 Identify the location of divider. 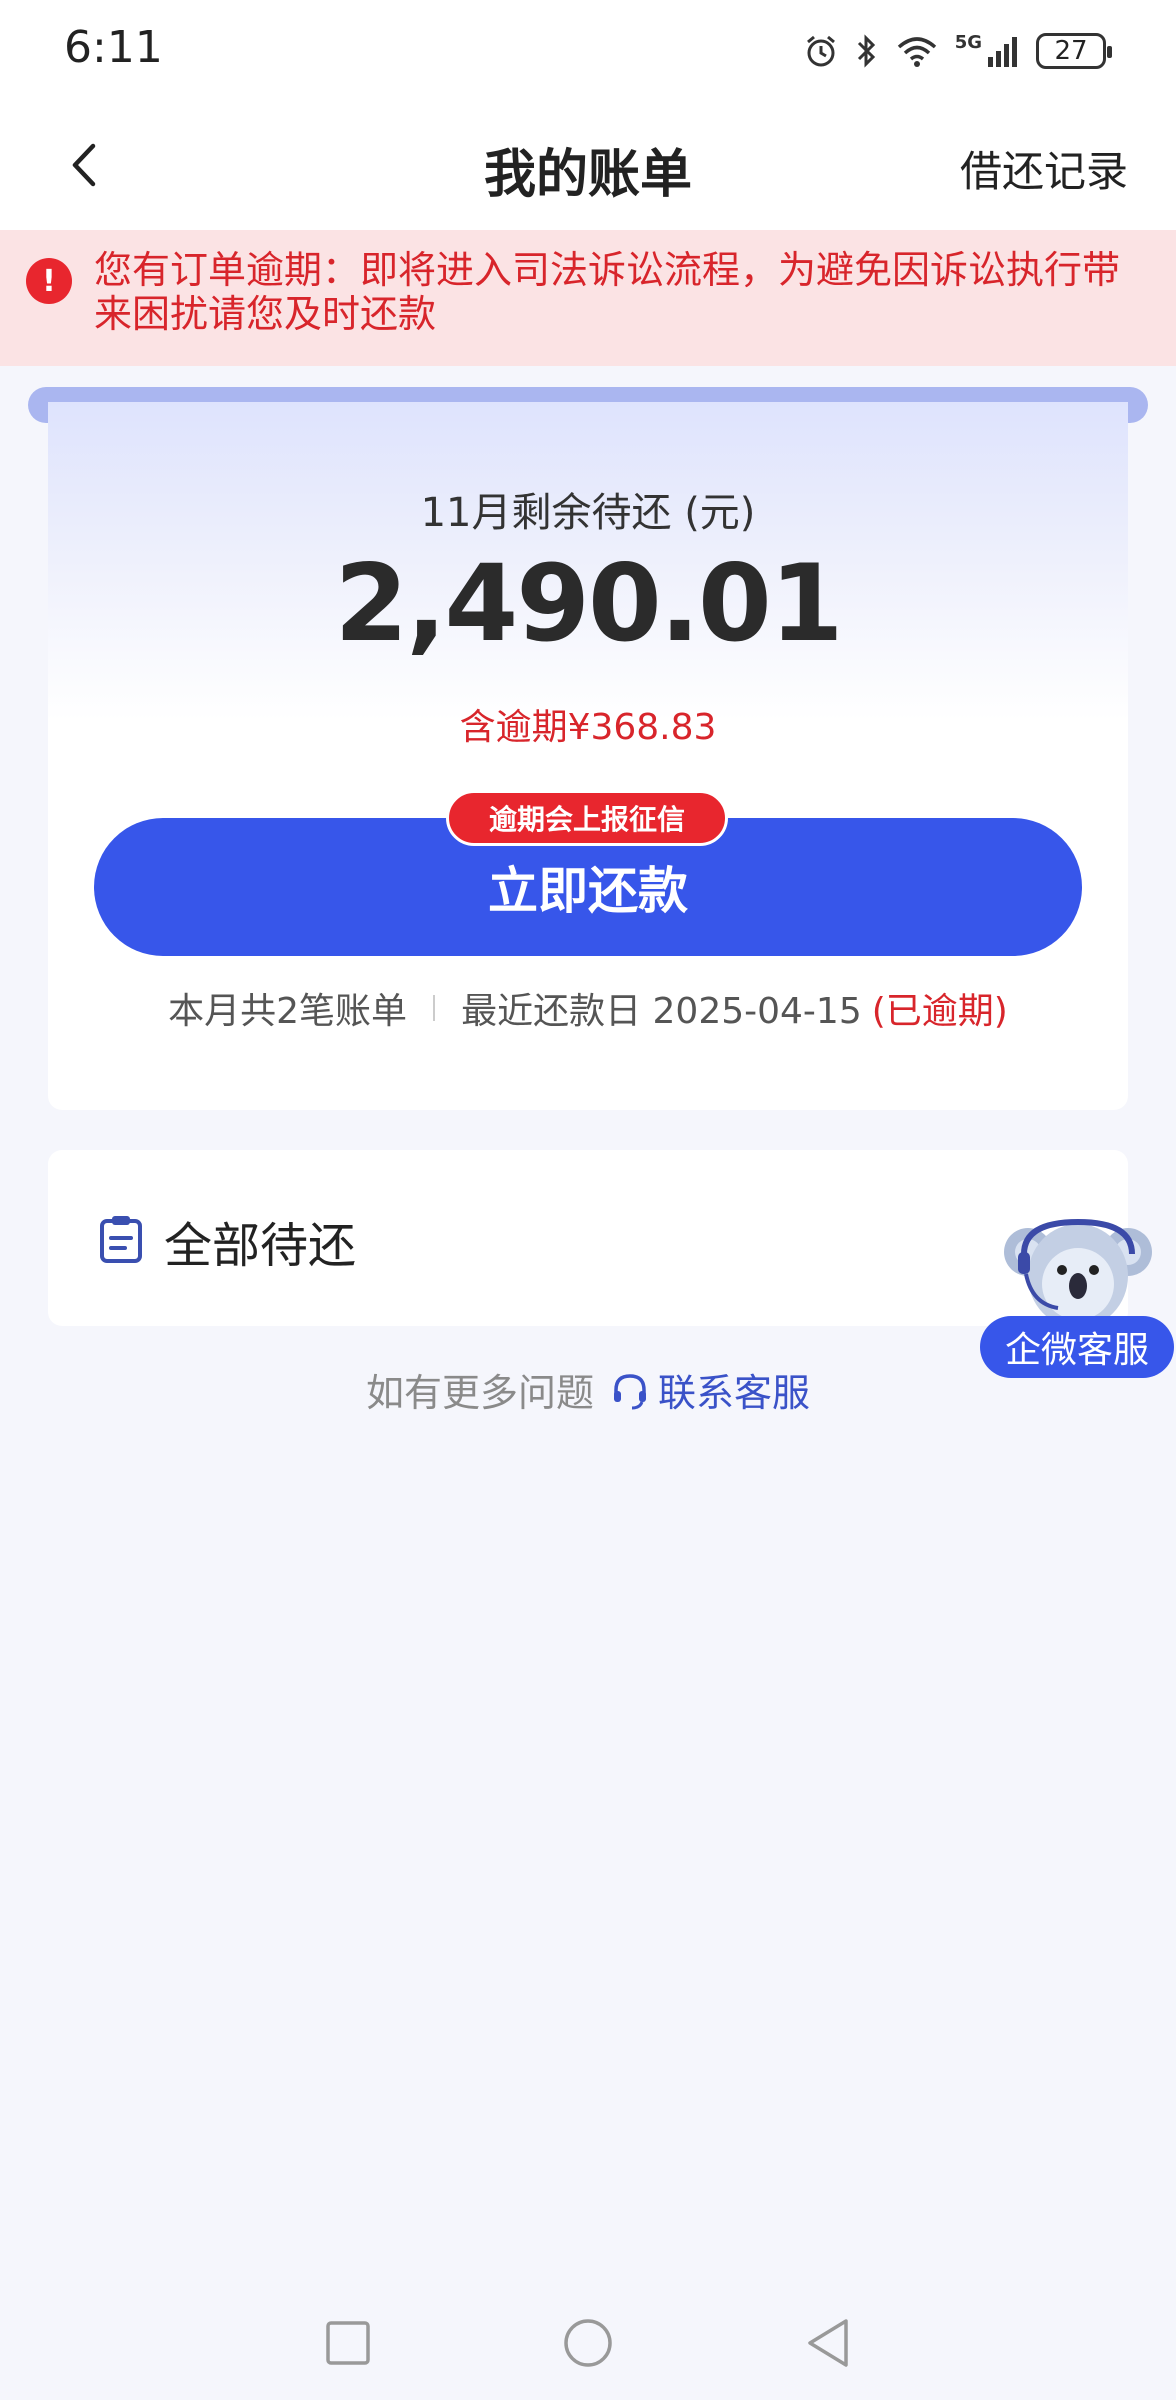
(434, 1008).